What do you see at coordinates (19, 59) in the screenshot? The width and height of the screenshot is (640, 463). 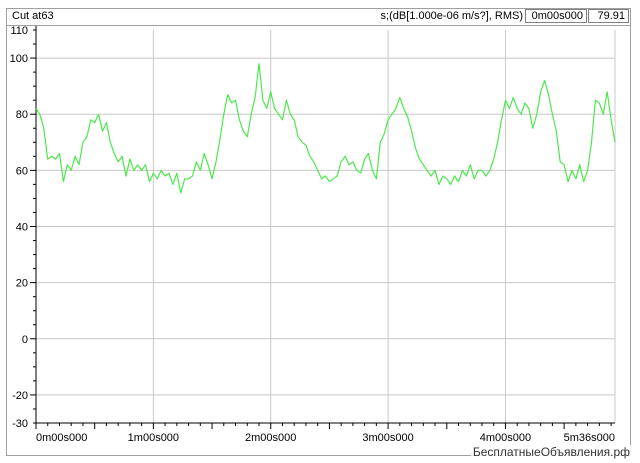 I see `y-tick-label: 100` at bounding box center [19, 59].